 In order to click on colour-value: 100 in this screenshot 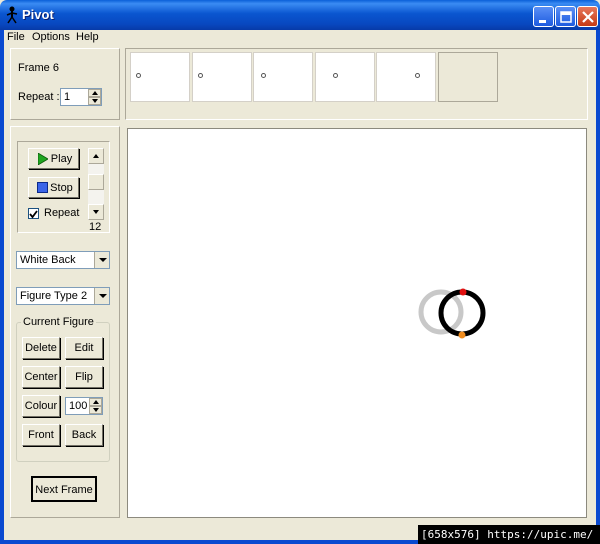, I will do `click(78, 406)`.